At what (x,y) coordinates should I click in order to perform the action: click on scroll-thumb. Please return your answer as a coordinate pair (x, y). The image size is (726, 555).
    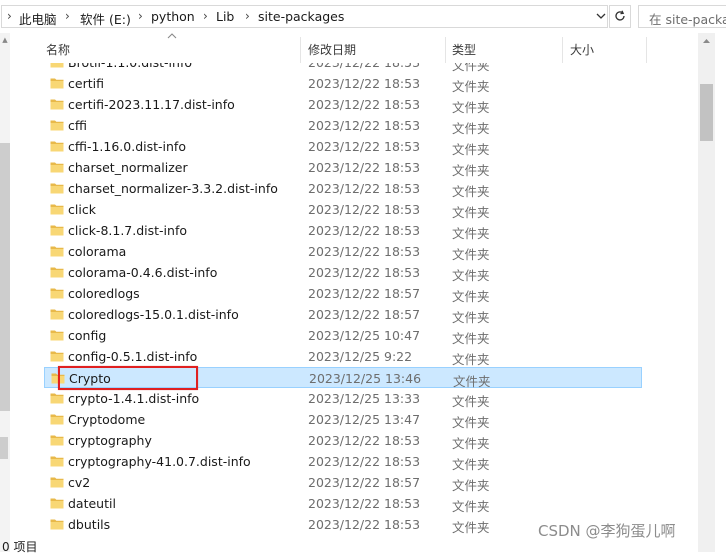
    Looking at the image, I should click on (706, 112).